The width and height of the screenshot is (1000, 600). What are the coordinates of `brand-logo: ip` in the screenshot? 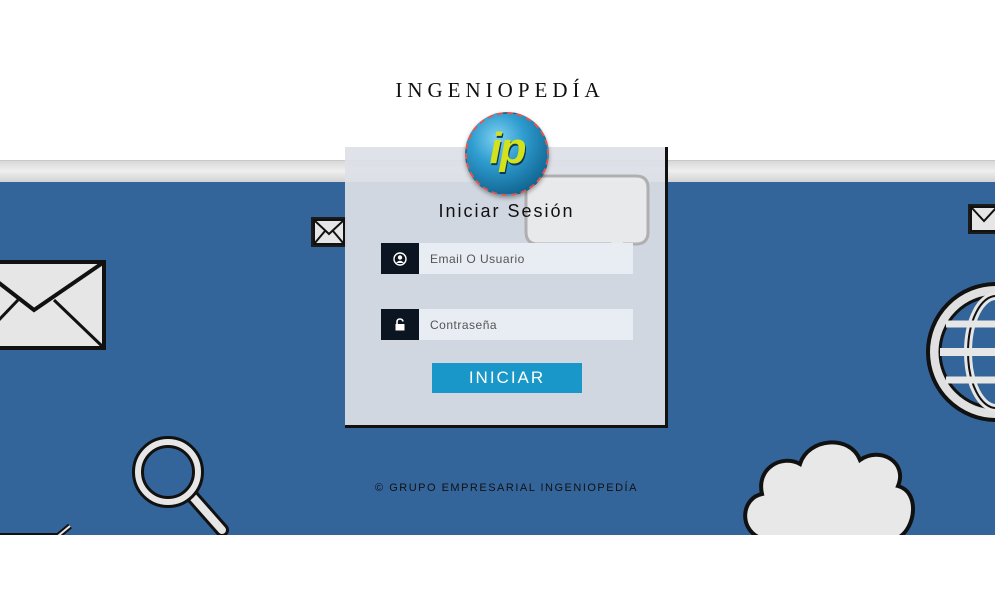 It's located at (507, 154).